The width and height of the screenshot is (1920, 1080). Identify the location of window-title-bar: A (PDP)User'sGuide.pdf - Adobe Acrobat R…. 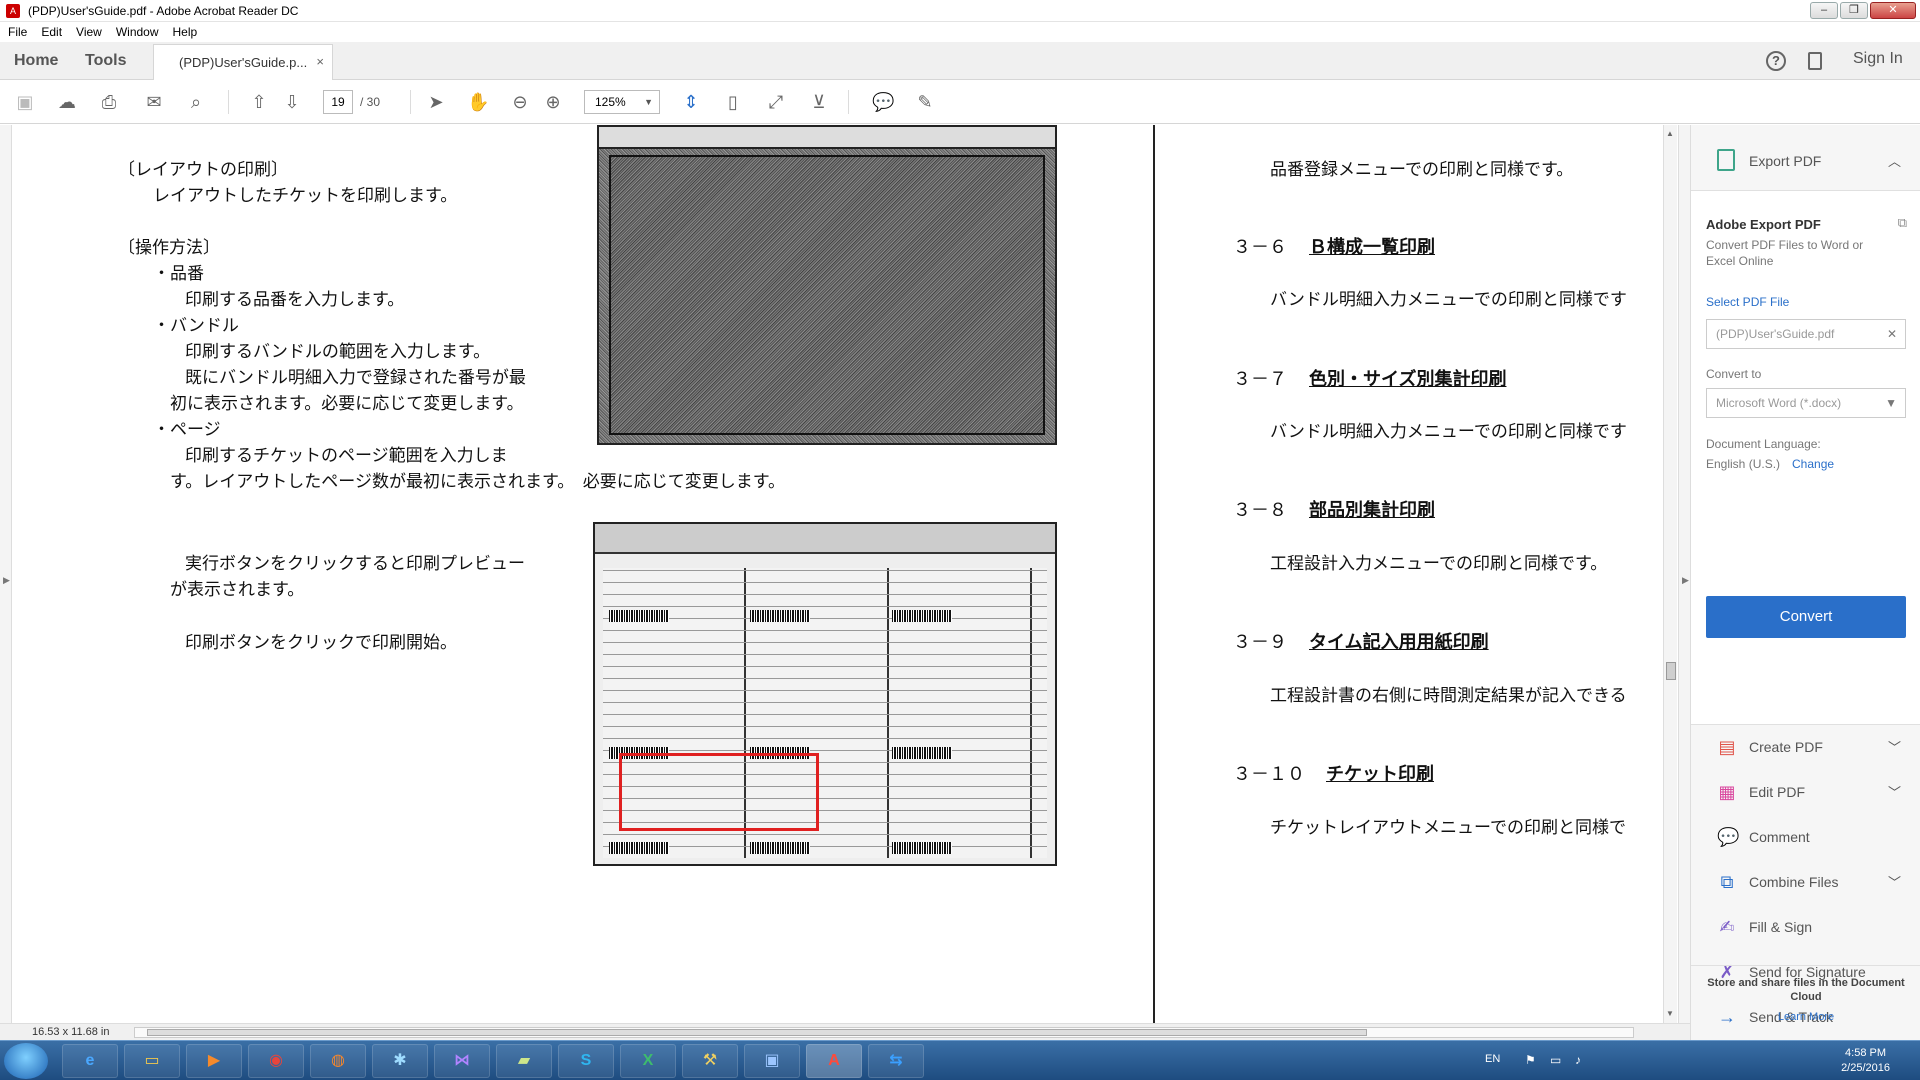
(960, 11).